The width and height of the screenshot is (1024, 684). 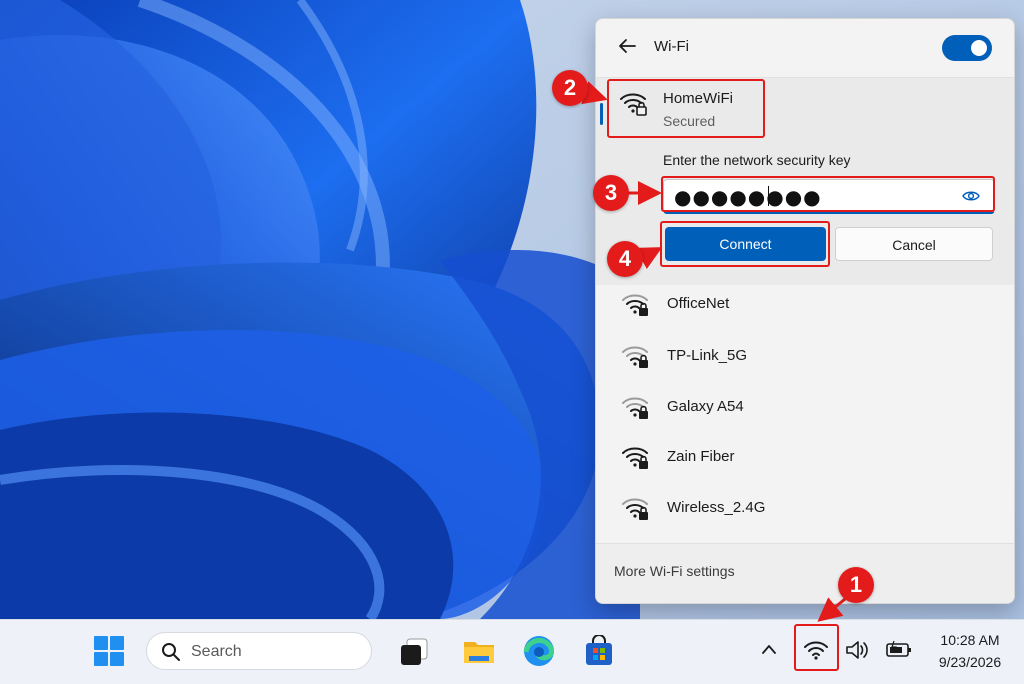 What do you see at coordinates (512, 651) in the screenshot?
I see `taskbar: Search 10:28 AM 9/23/2026` at bounding box center [512, 651].